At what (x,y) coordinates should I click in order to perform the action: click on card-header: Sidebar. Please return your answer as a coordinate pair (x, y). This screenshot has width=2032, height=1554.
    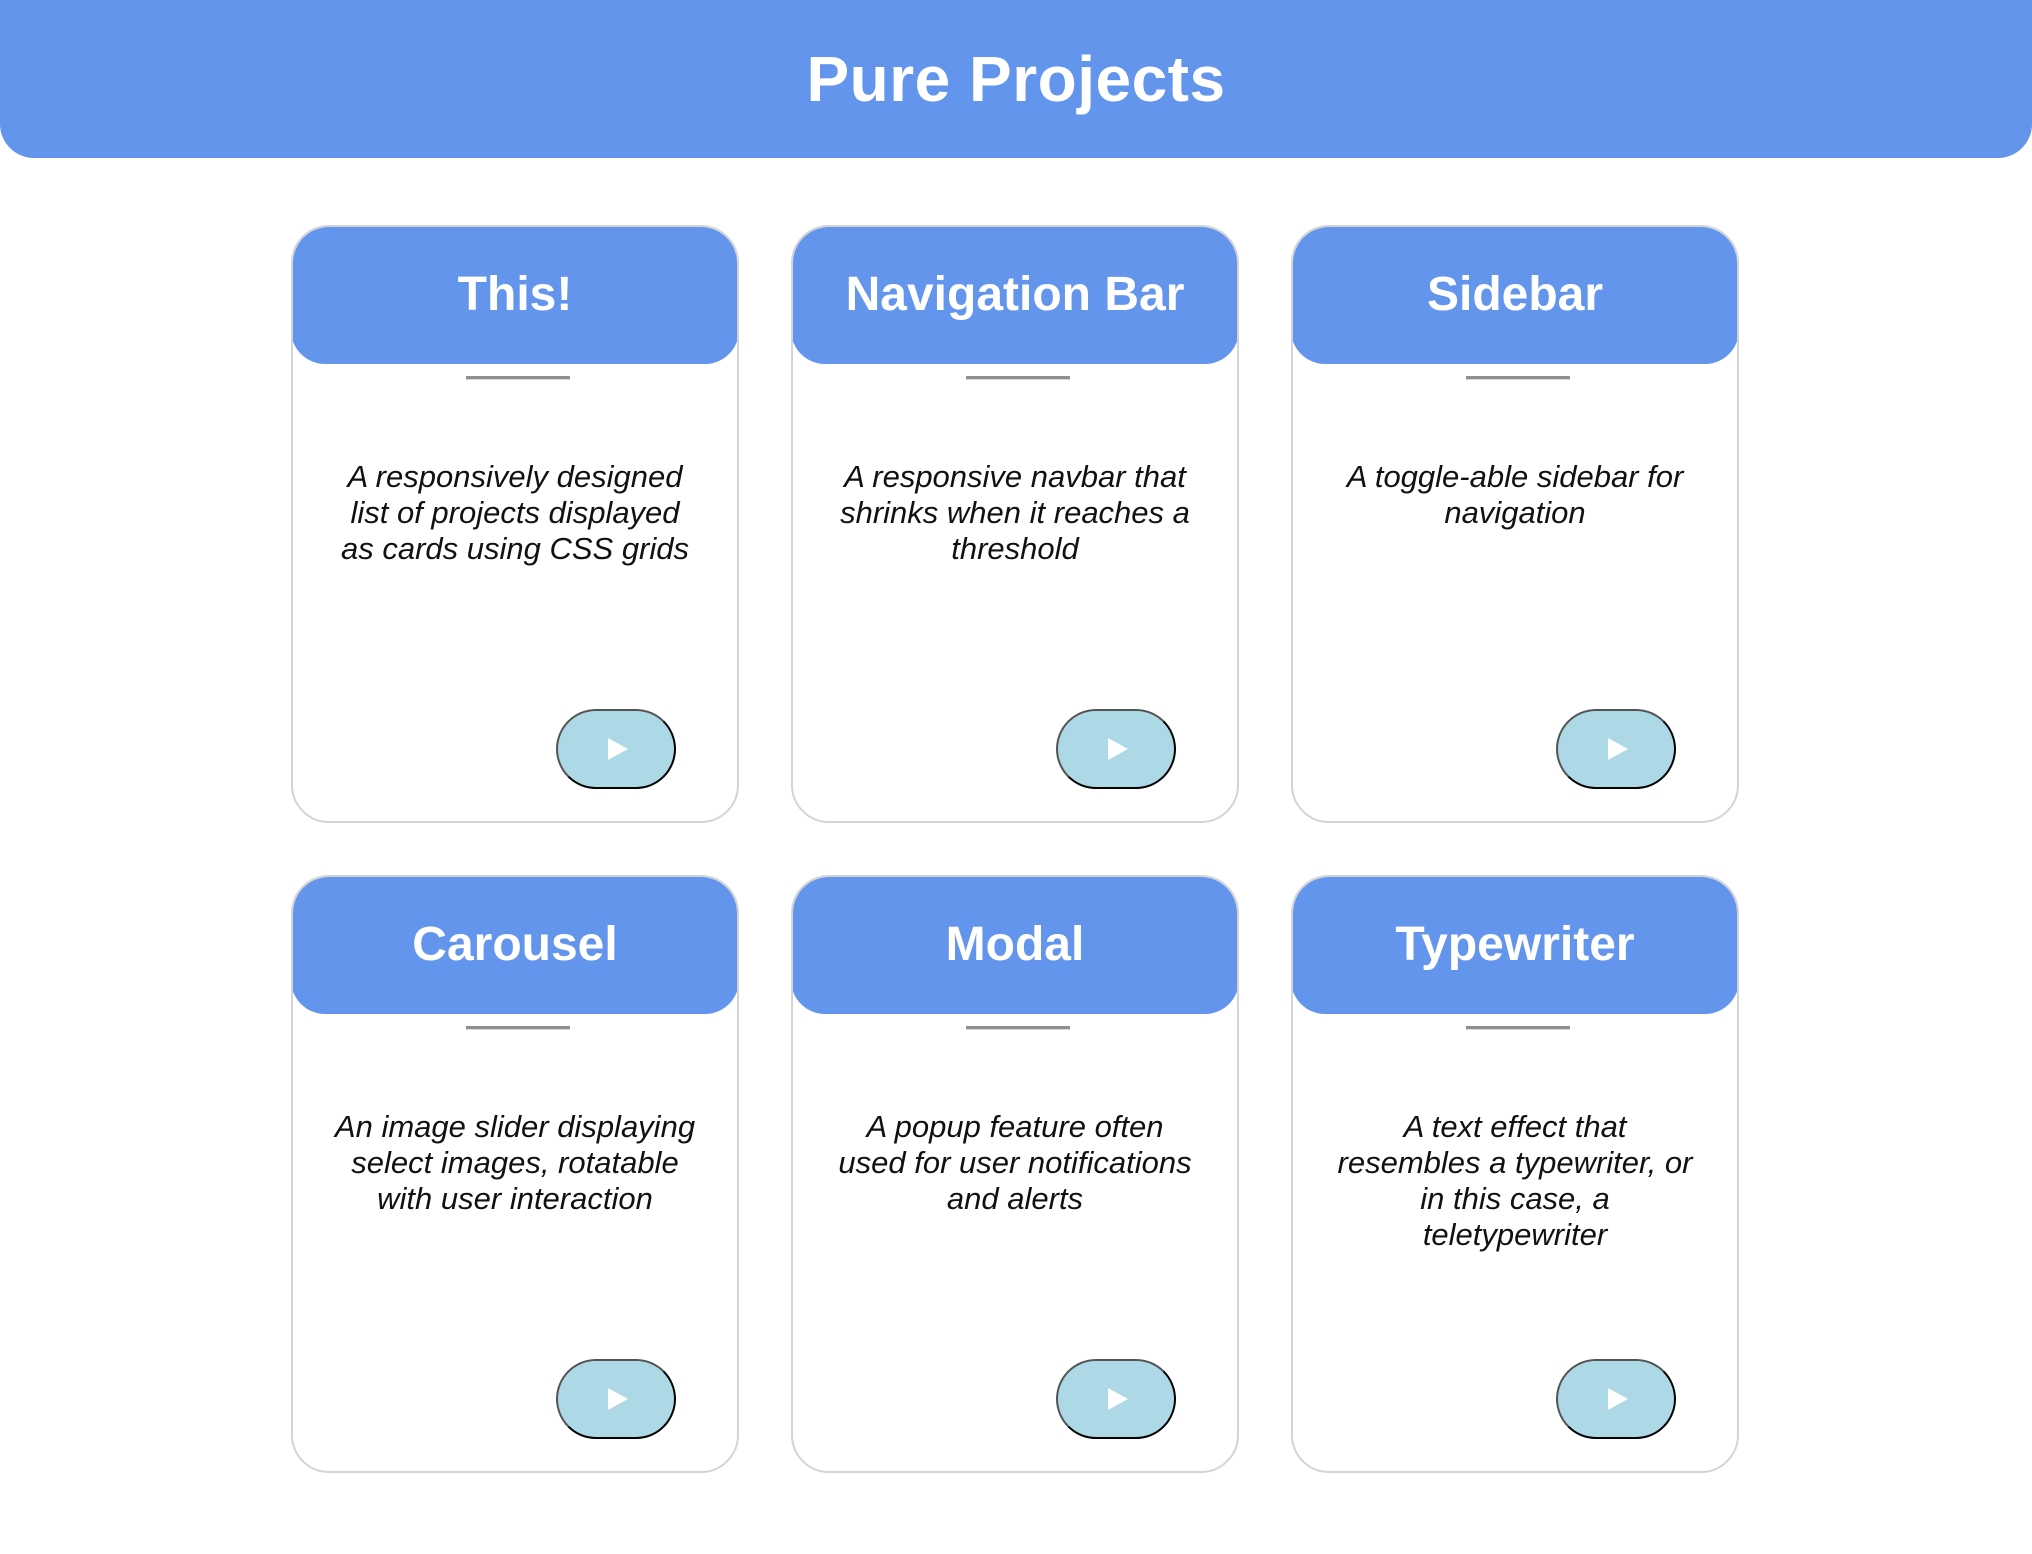
    Looking at the image, I should click on (1515, 295).